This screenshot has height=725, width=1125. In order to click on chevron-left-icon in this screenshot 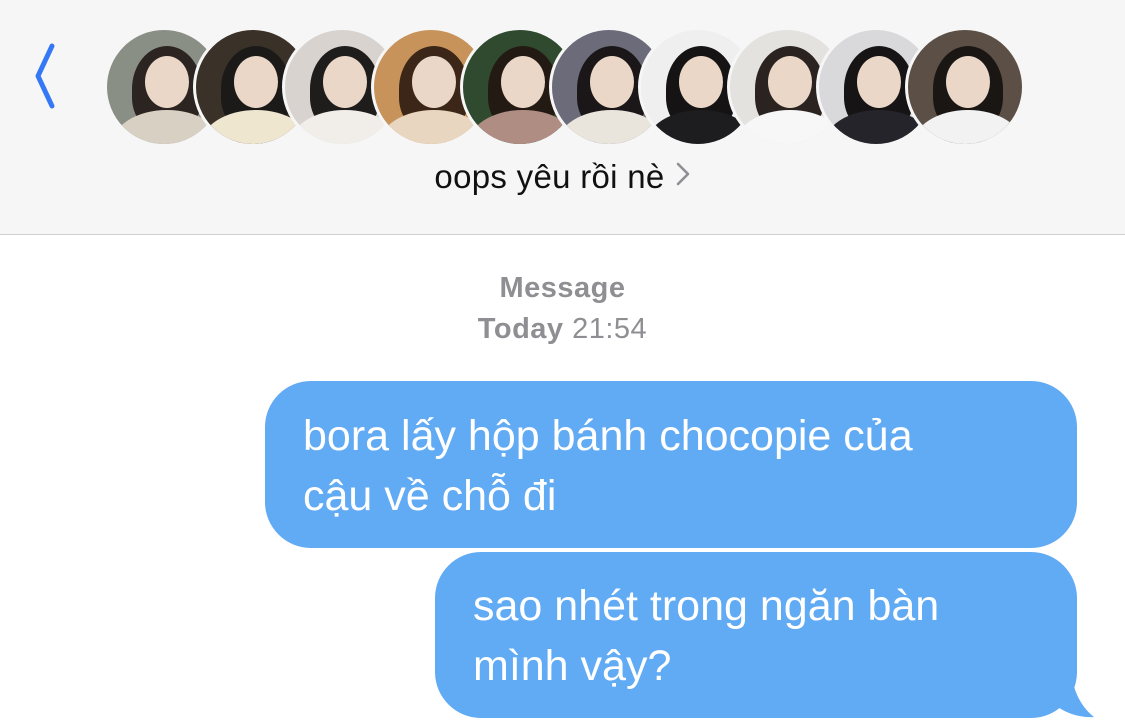, I will do `click(45, 76)`.